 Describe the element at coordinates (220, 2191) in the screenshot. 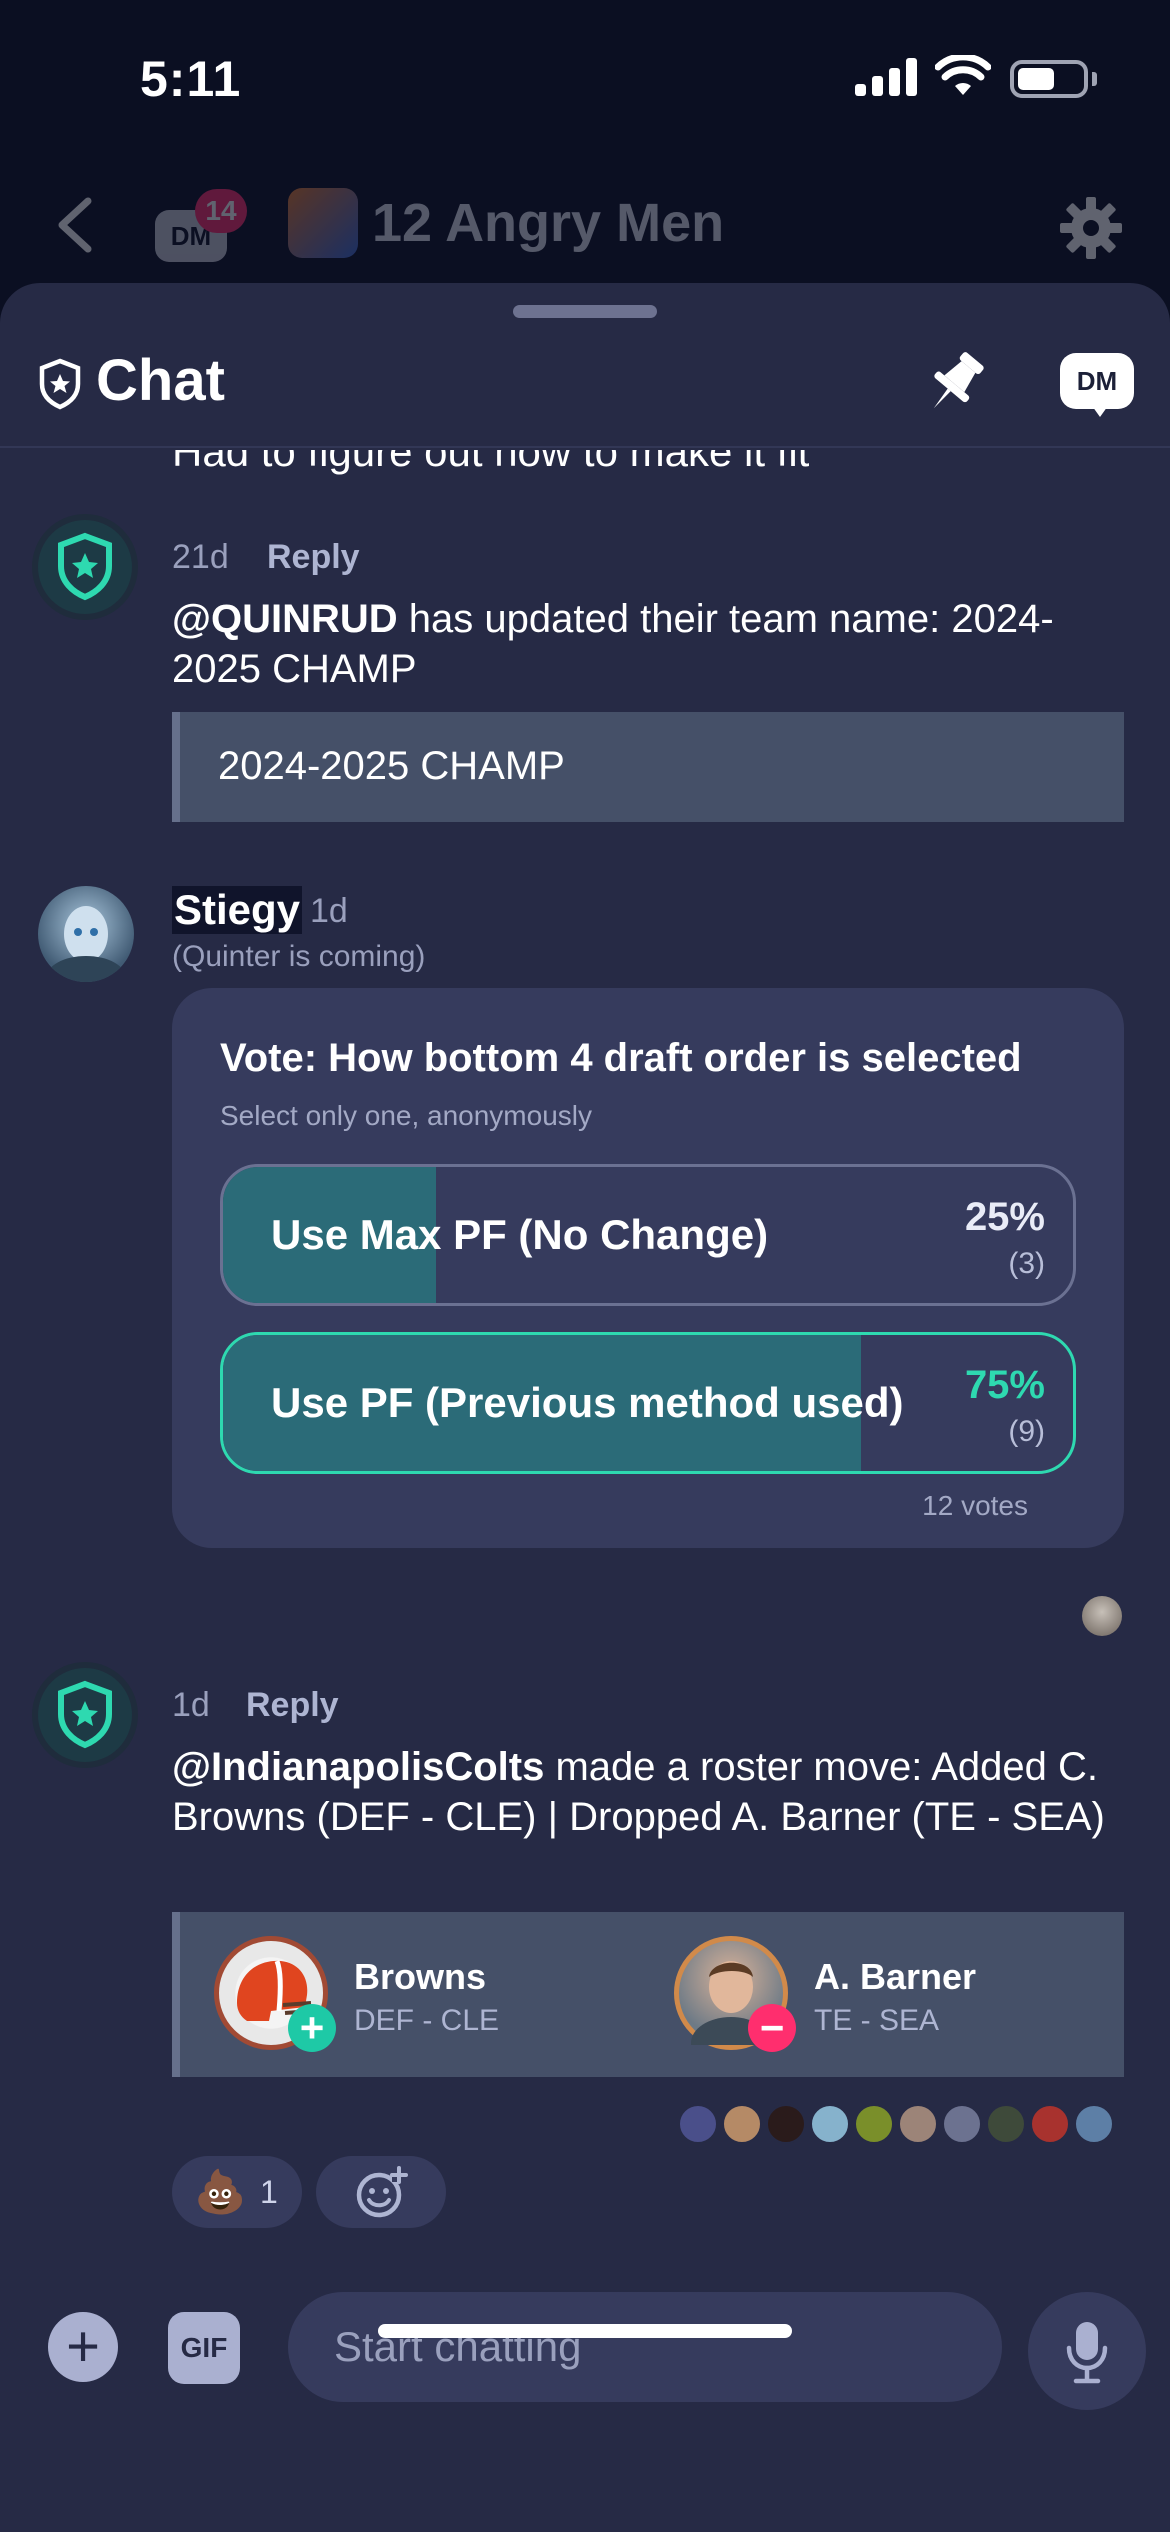

I see `poop-emoji: 💩` at that location.